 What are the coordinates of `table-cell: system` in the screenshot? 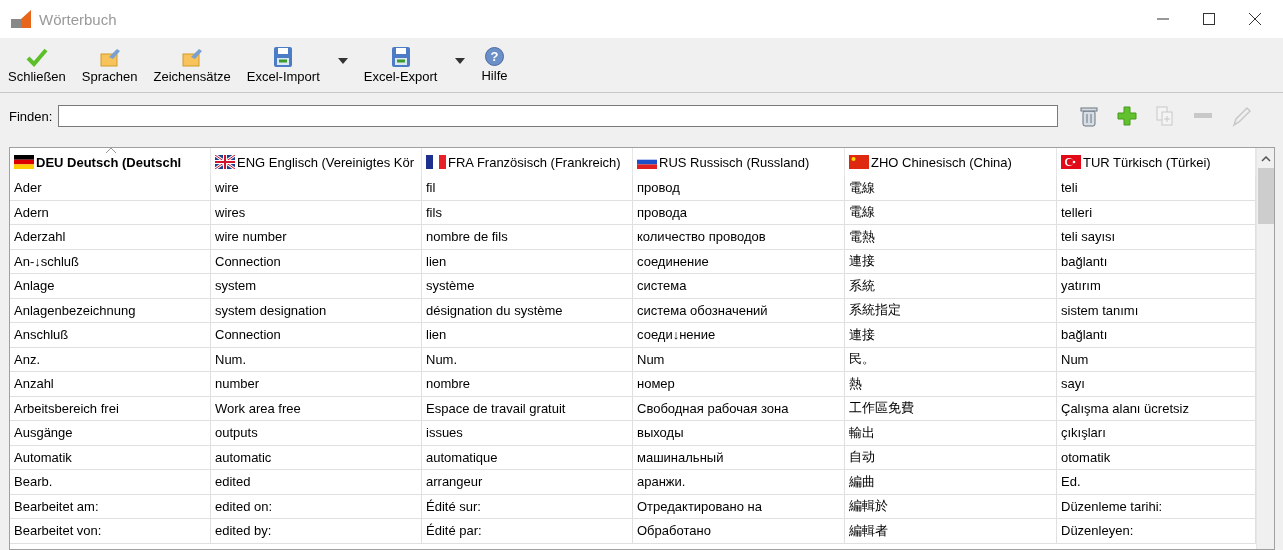 It's located at (316, 286).